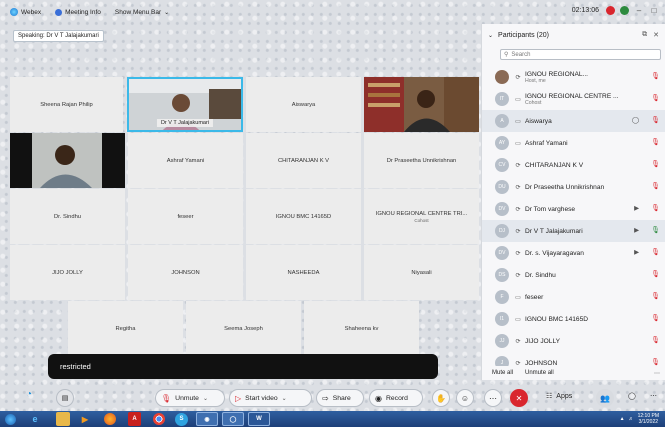 The height and width of the screenshot is (427, 665). I want to click on video-tile: feseer, so click(185, 216).